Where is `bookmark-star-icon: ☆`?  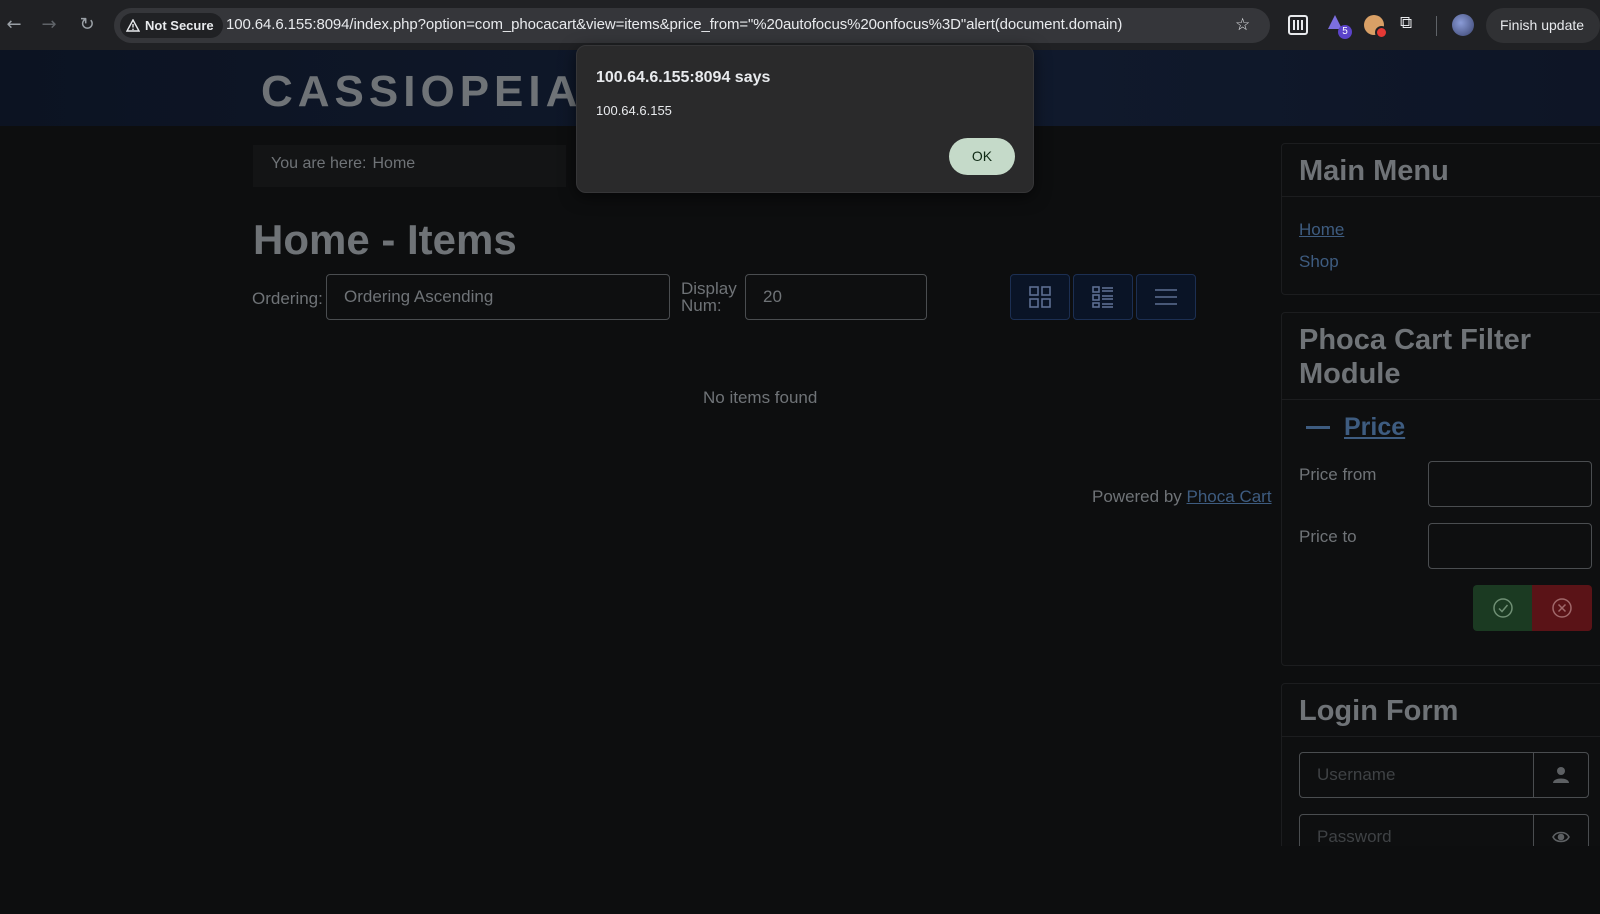 bookmark-star-icon: ☆ is located at coordinates (1242, 25).